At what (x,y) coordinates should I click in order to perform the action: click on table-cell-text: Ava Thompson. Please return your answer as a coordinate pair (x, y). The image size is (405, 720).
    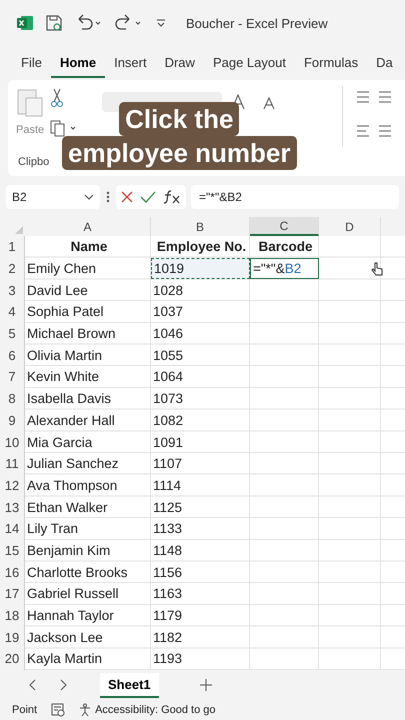
    Looking at the image, I should click on (72, 485).